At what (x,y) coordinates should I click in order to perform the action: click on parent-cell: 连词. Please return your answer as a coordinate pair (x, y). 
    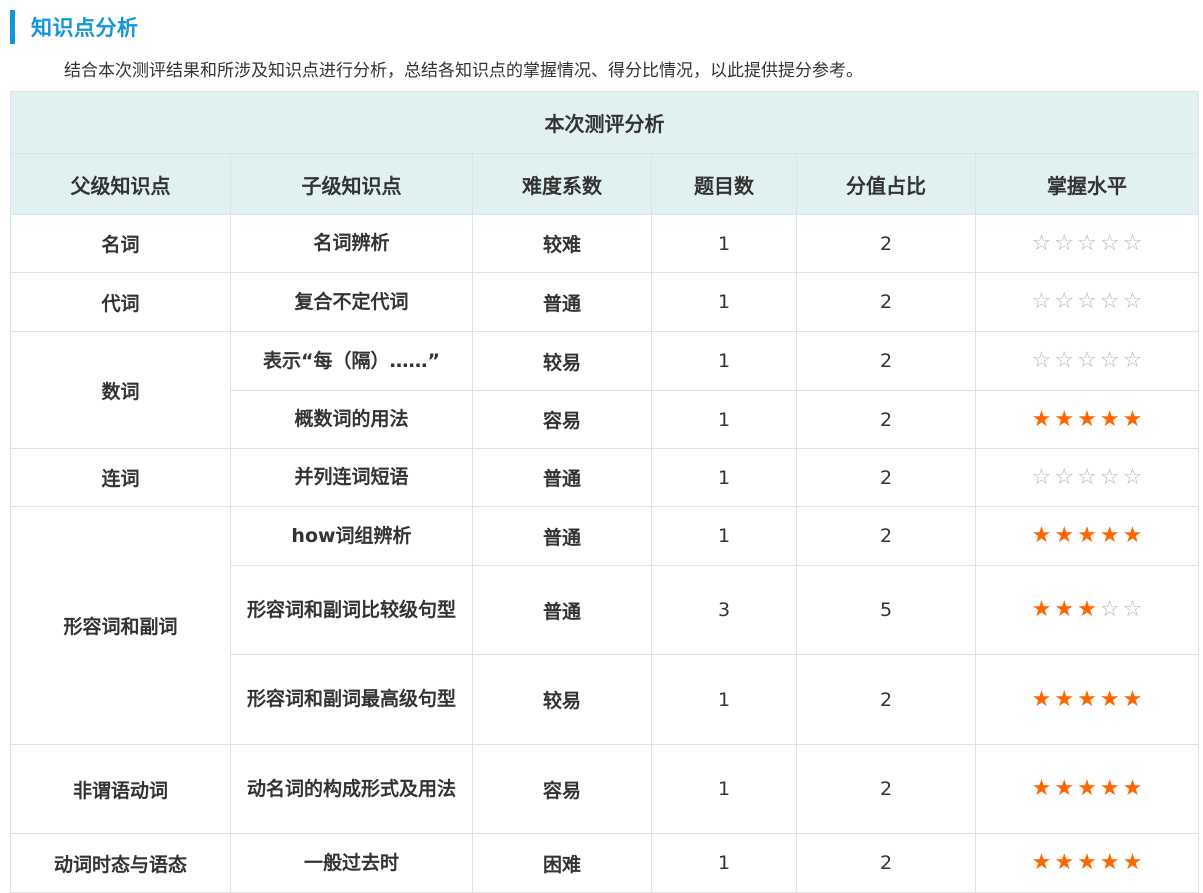
    Looking at the image, I should click on (120, 477).